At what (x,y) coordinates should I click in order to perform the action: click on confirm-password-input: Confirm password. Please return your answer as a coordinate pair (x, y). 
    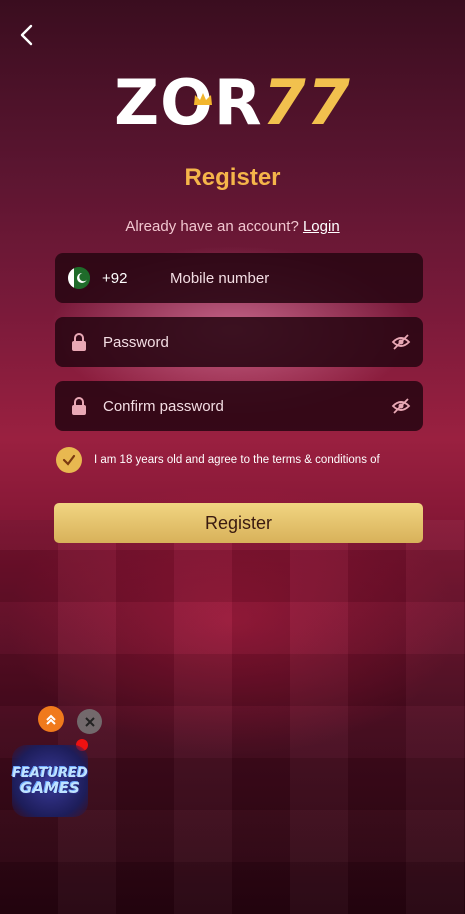
    Looking at the image, I should click on (163, 406).